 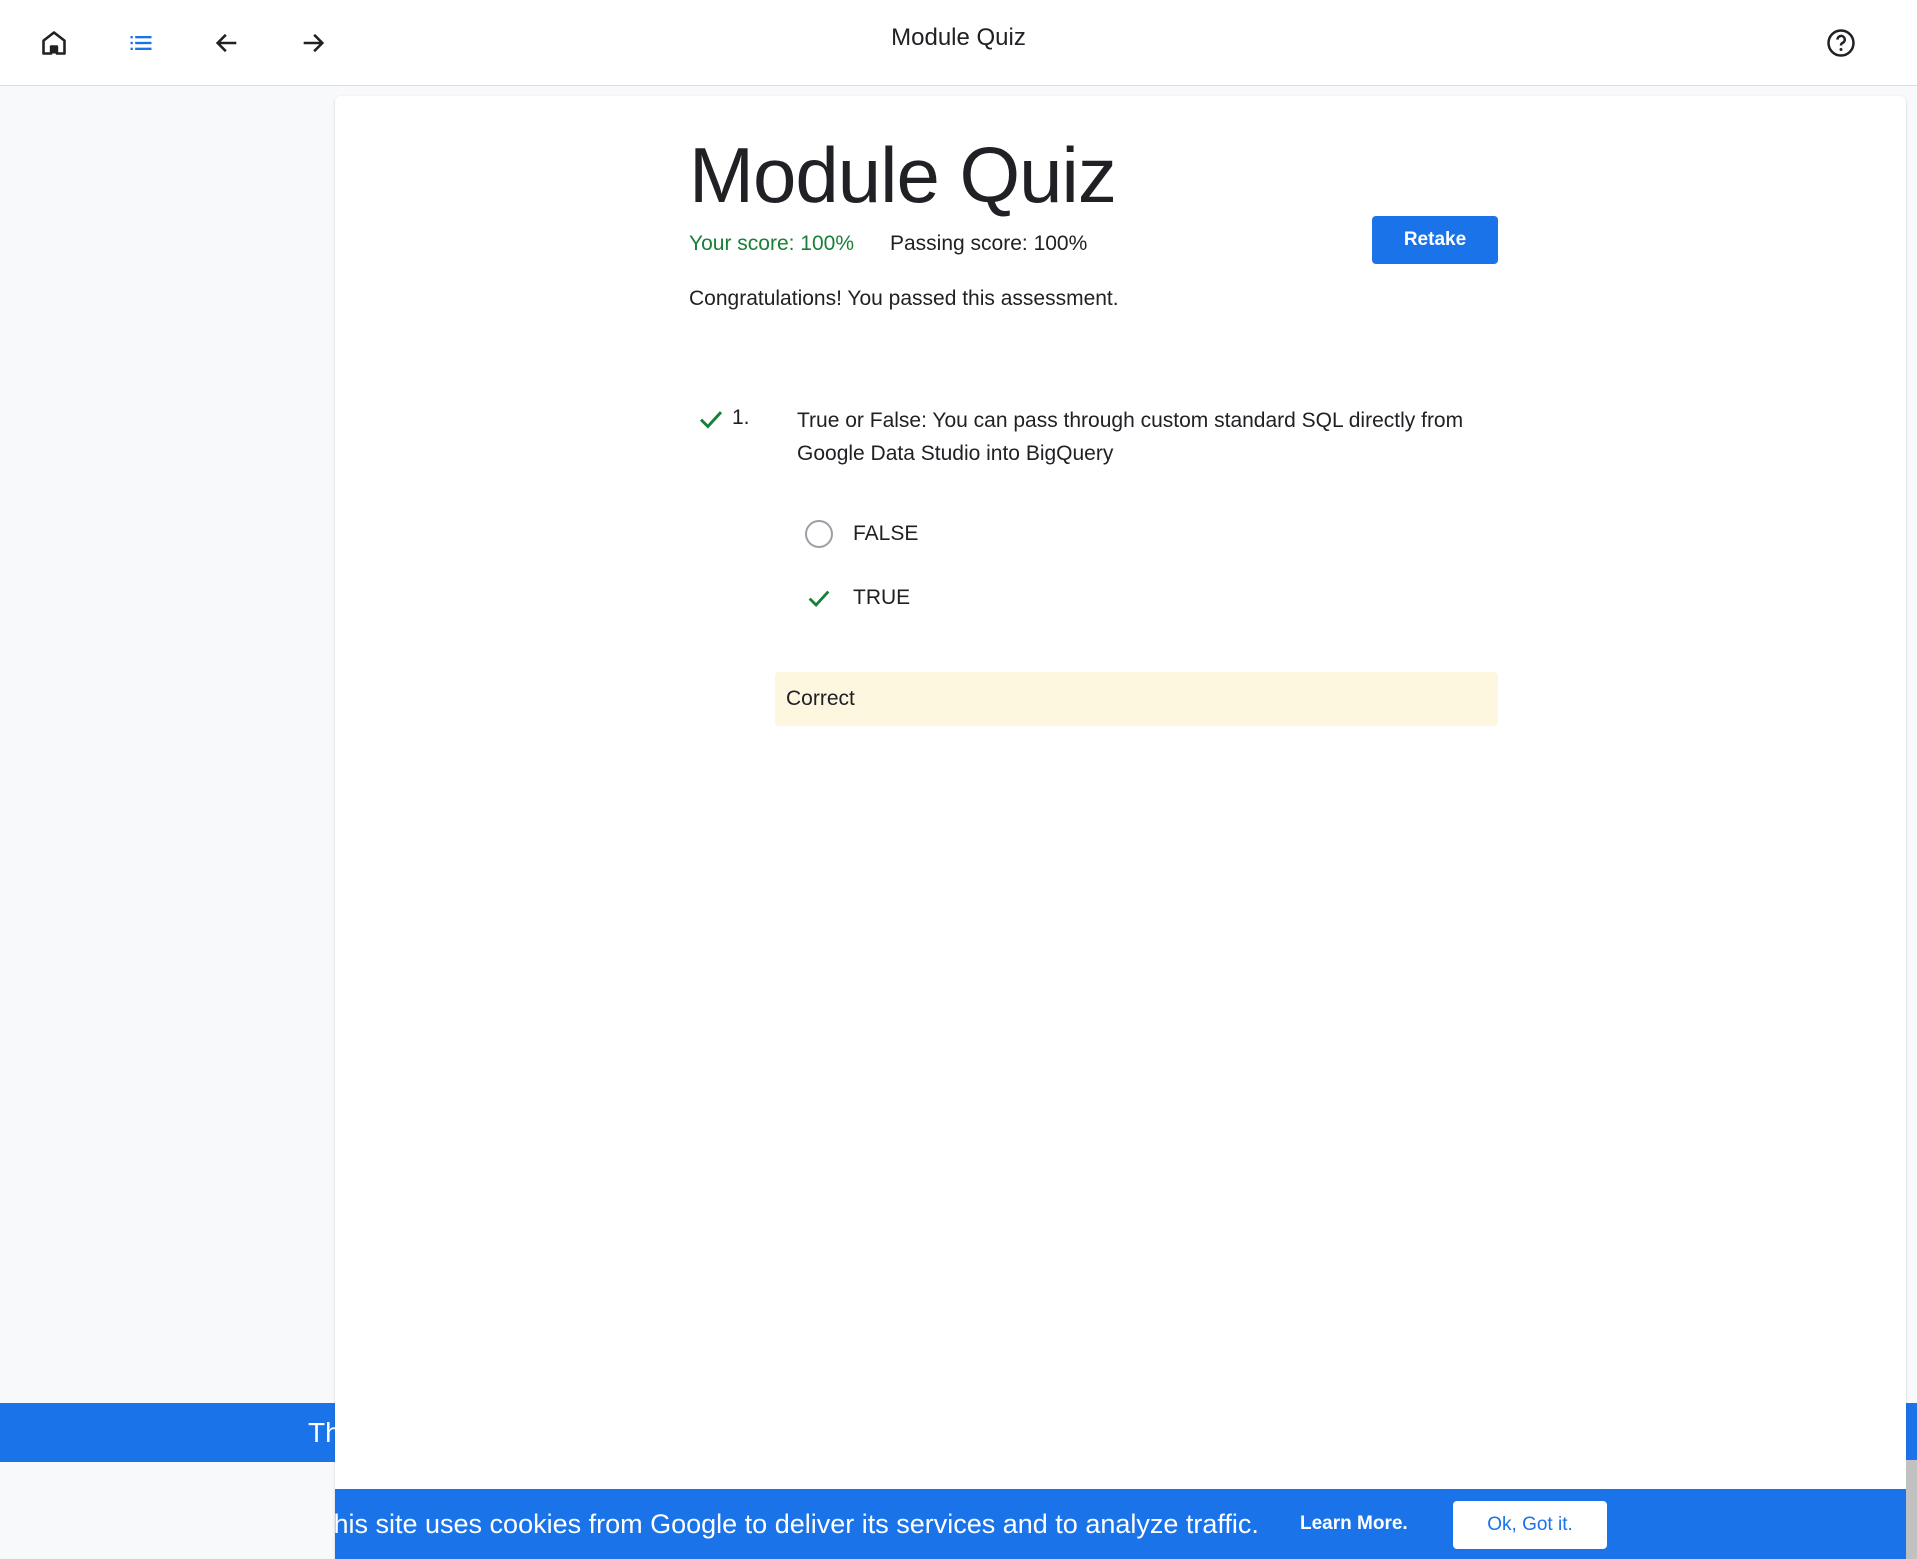 What do you see at coordinates (882, 597) in the screenshot?
I see `option-label: TRUE` at bounding box center [882, 597].